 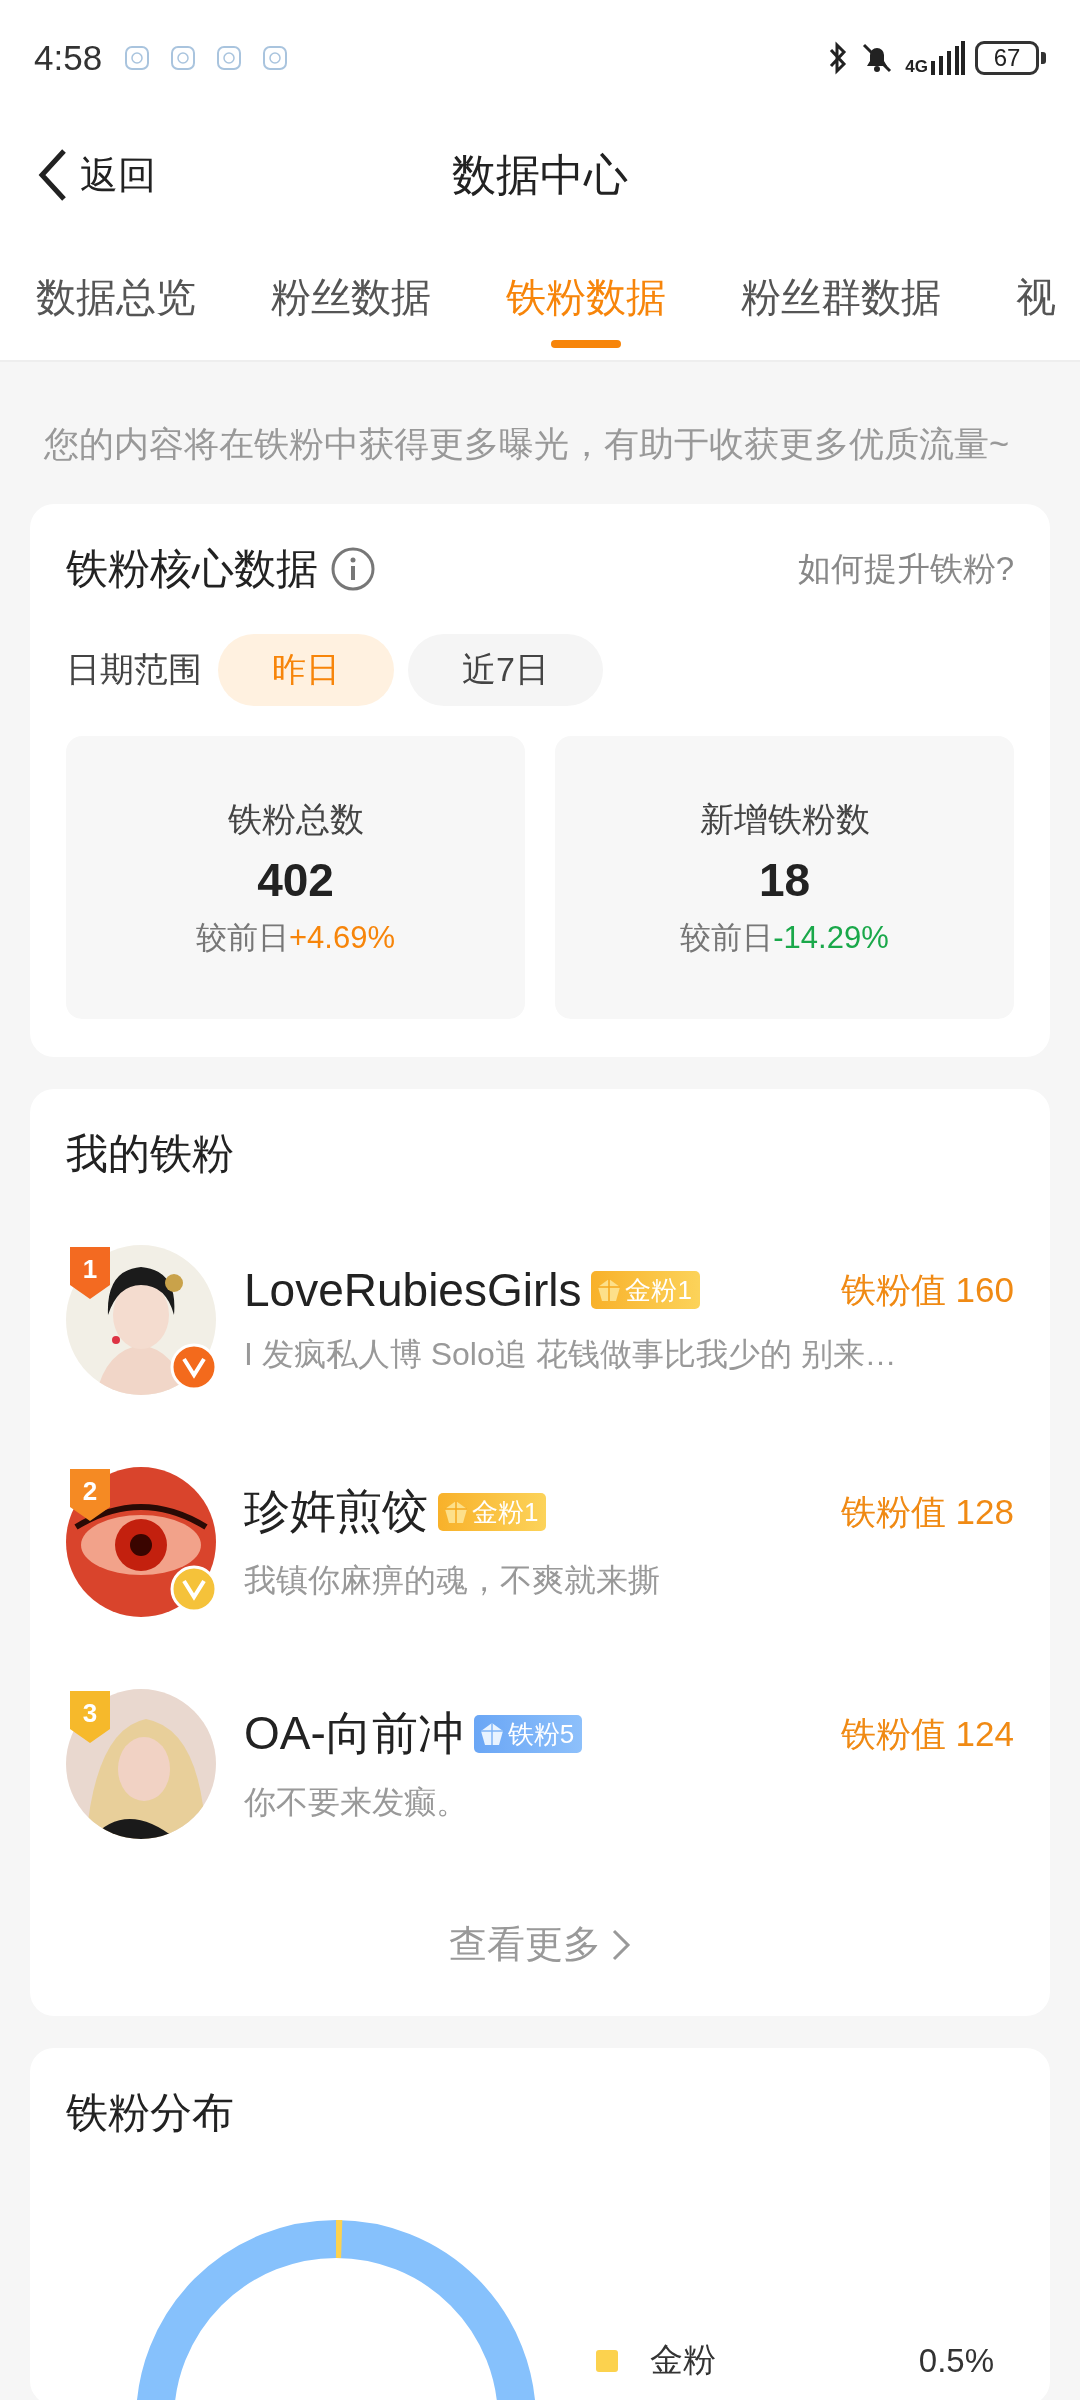 What do you see at coordinates (90, 1495) in the screenshot?
I see `rank-badge: 2` at bounding box center [90, 1495].